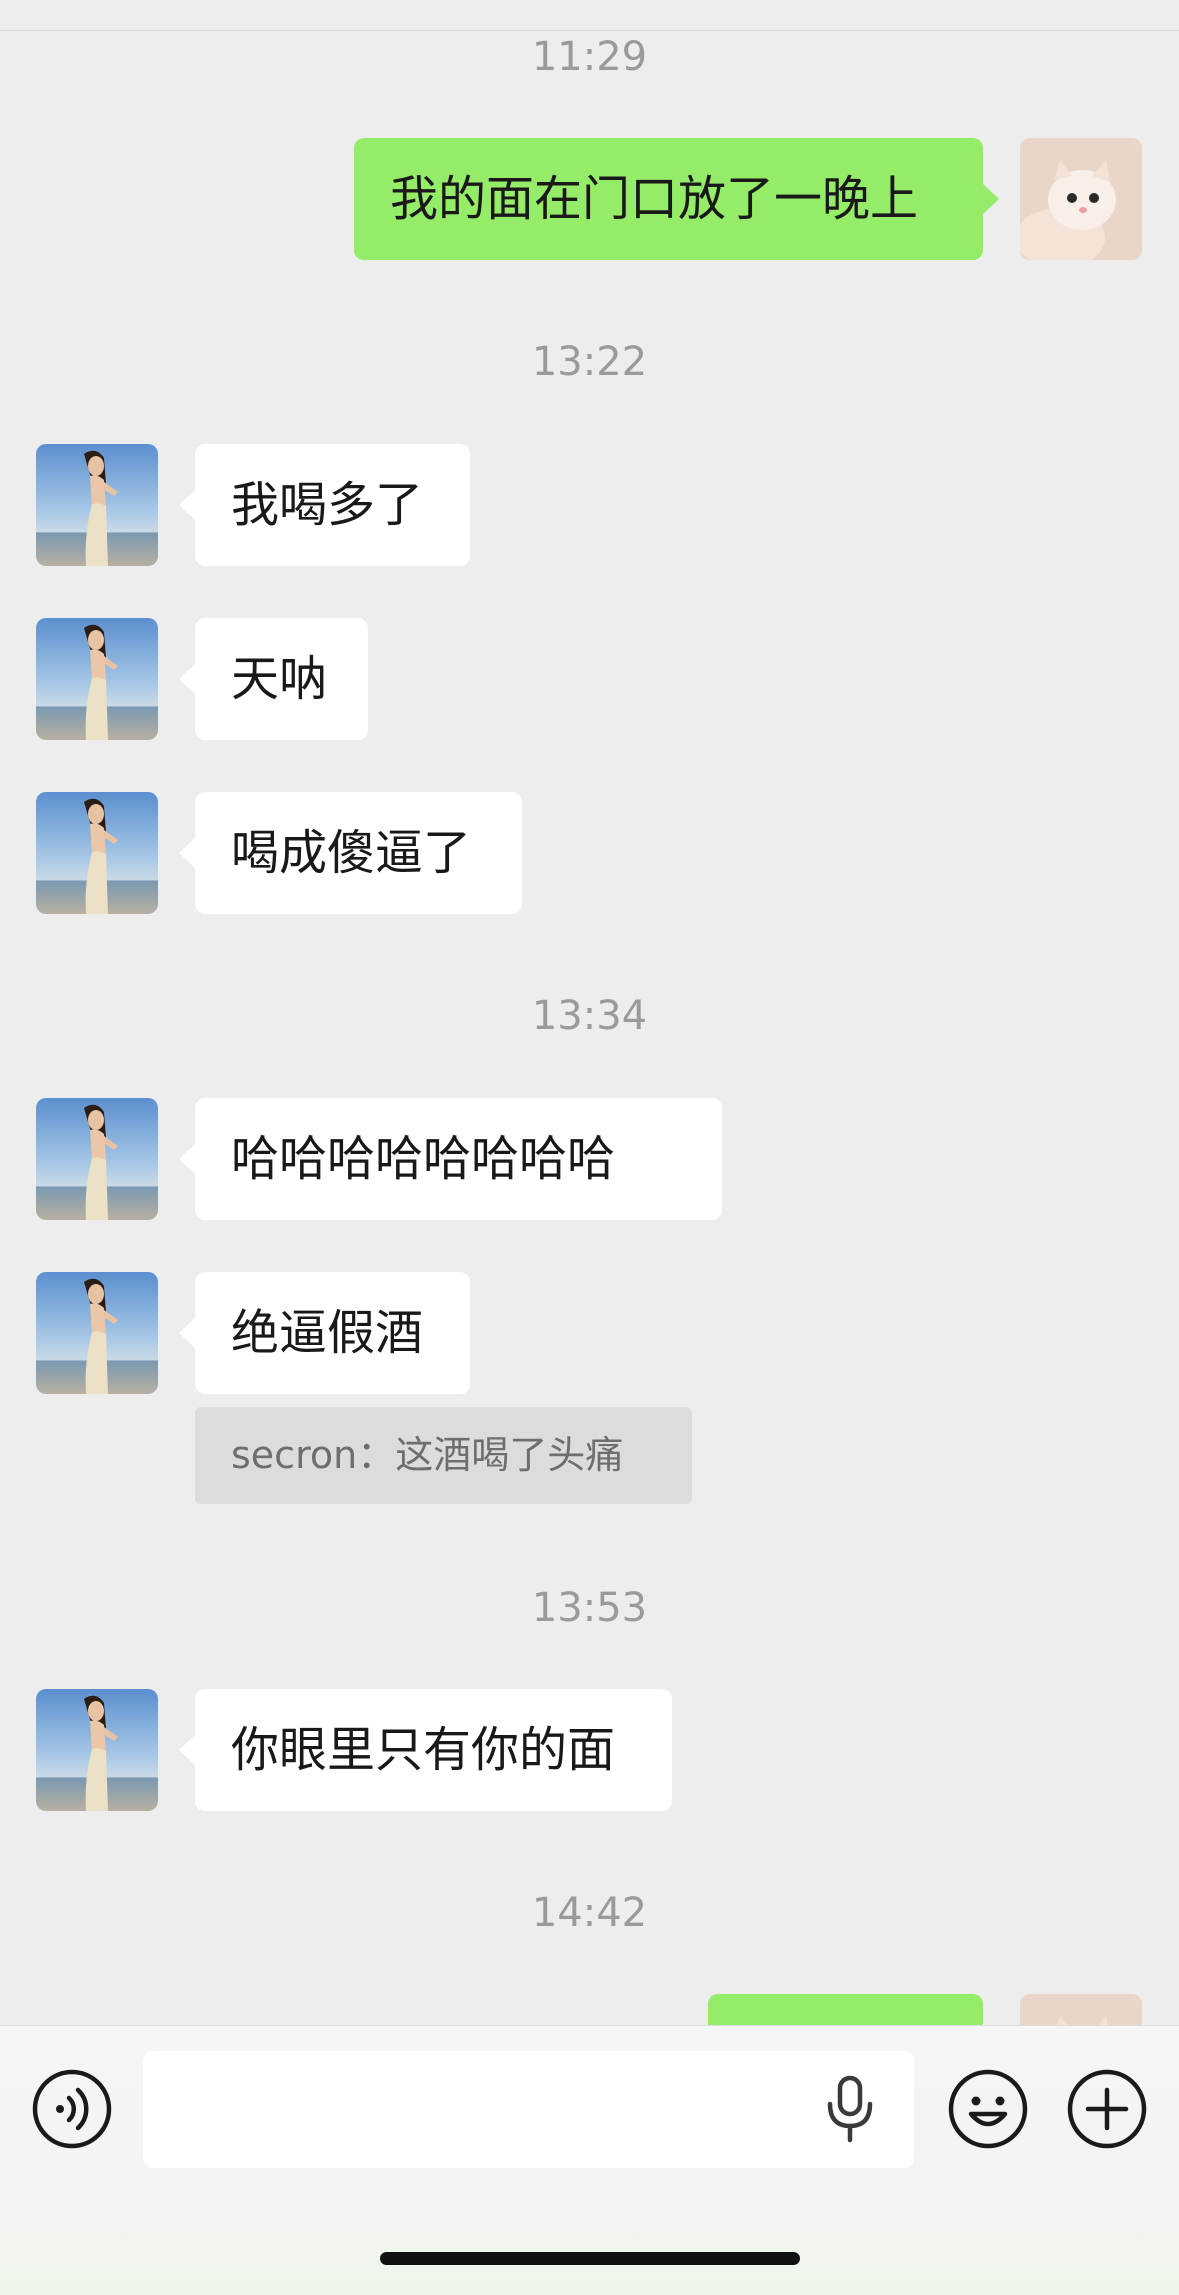 The image size is (1179, 2295). Describe the element at coordinates (528, 2109) in the screenshot. I see `message-input` at that location.